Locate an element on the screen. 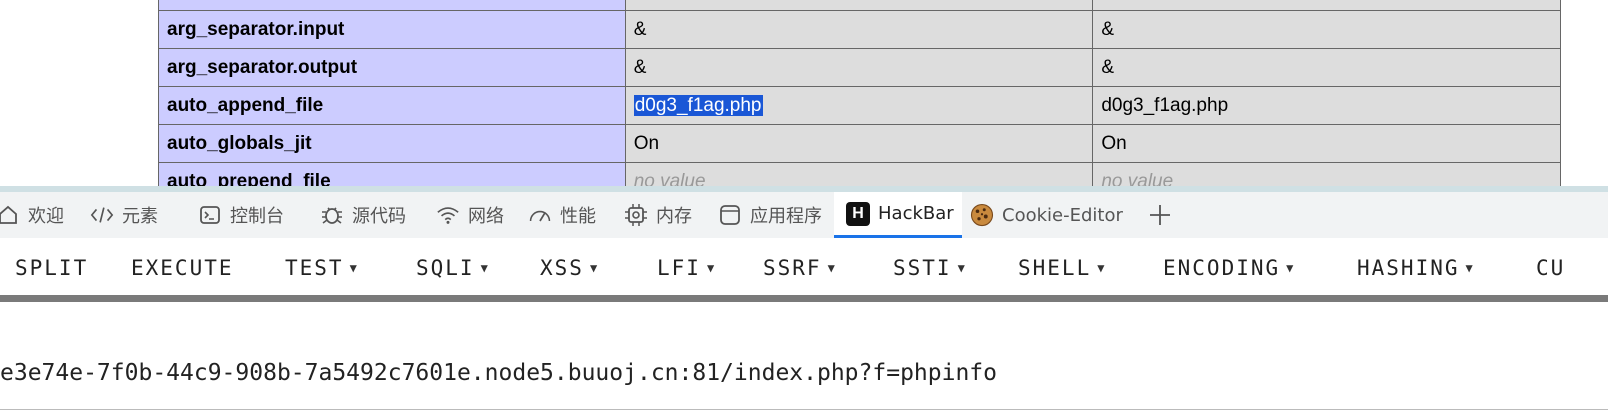  wifi-icon is located at coordinates (448, 215).